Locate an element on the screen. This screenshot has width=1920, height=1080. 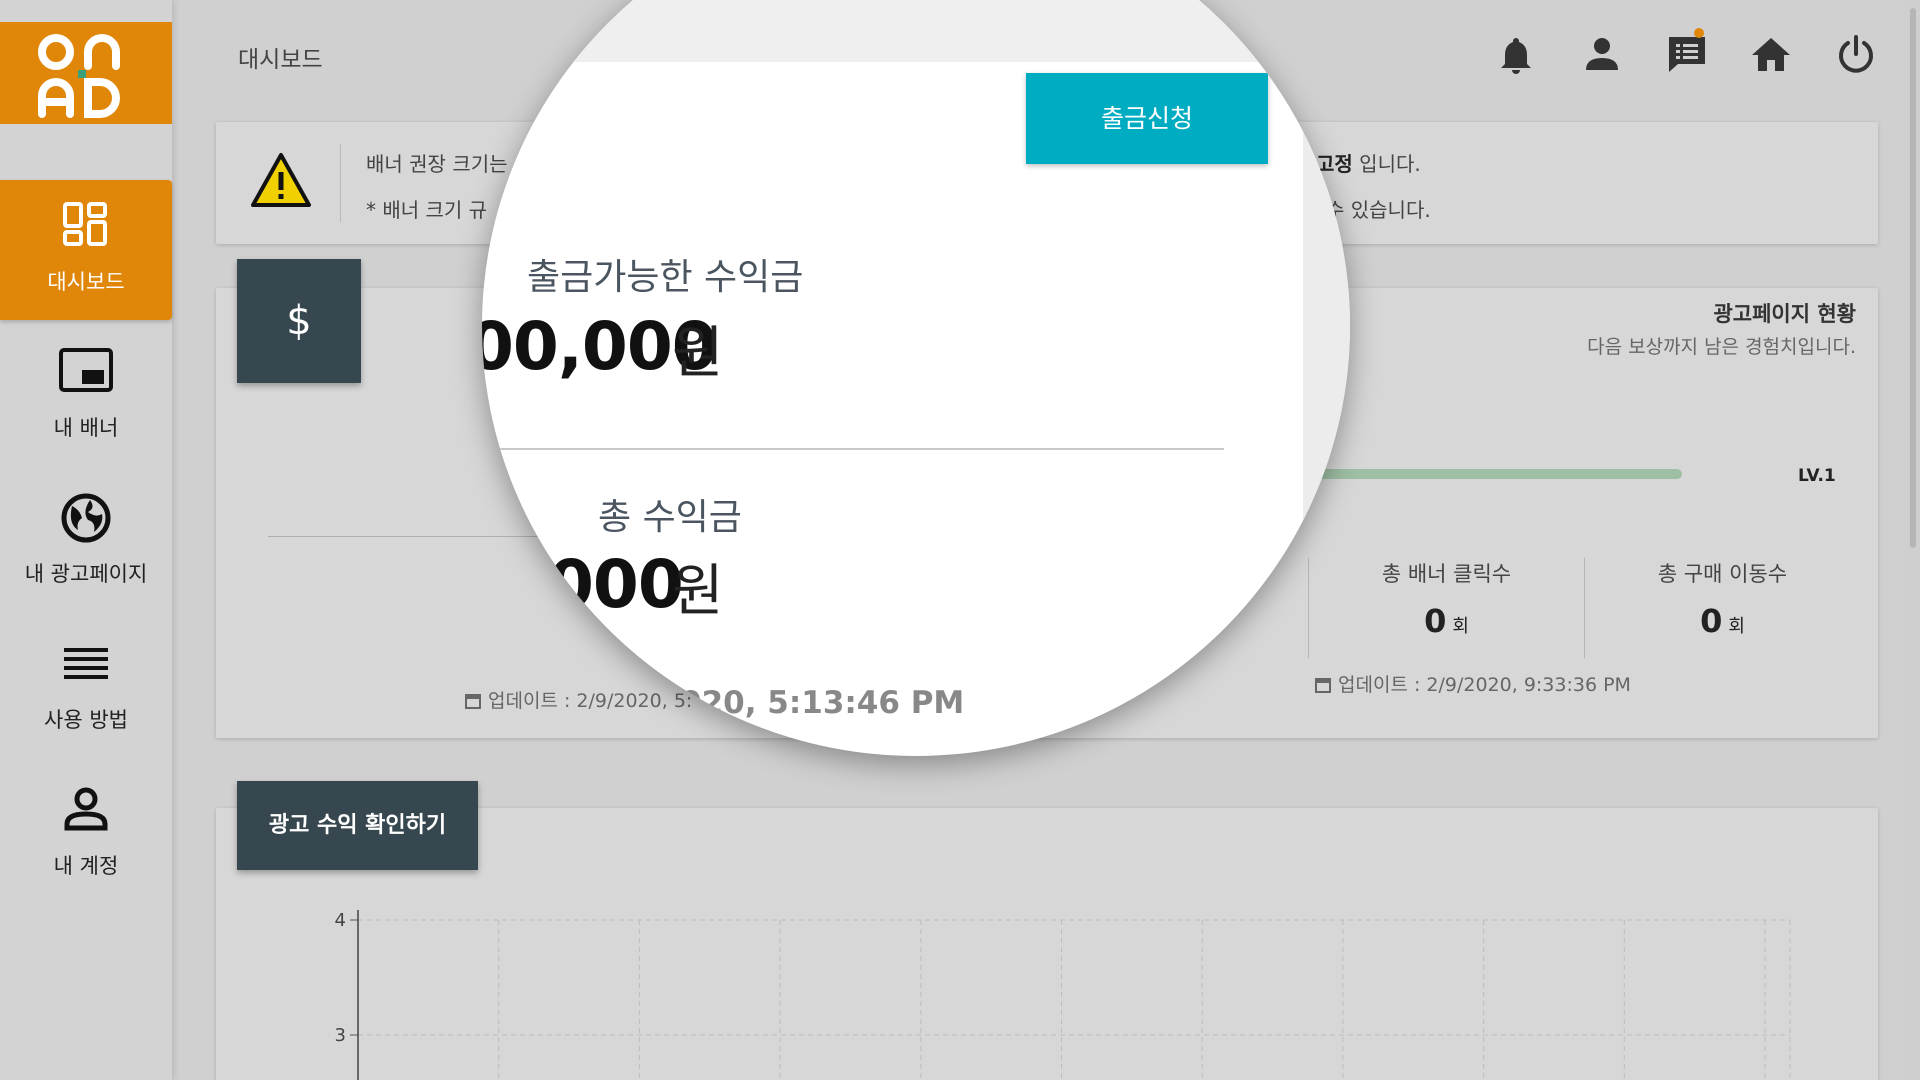
ad-page-status-title: 광고페이지 현황 is located at coordinates (1784, 314).